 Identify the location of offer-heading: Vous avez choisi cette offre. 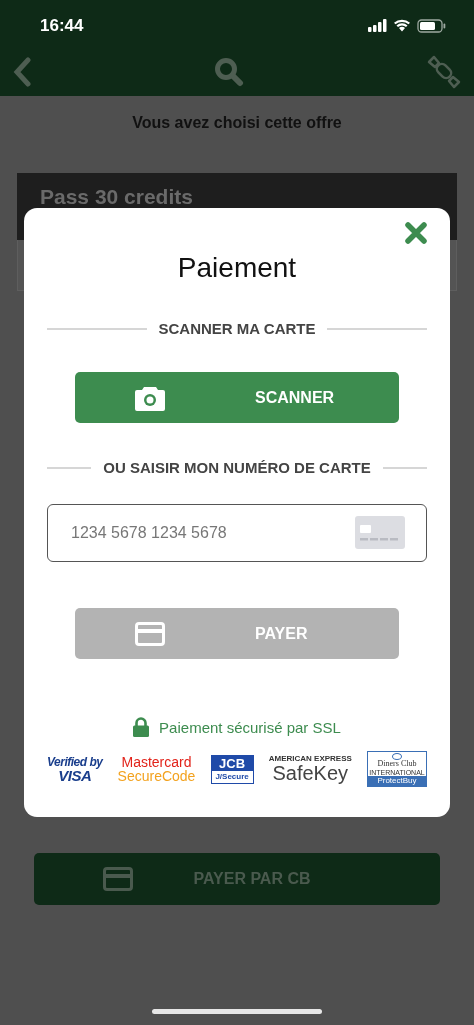
(237, 123).